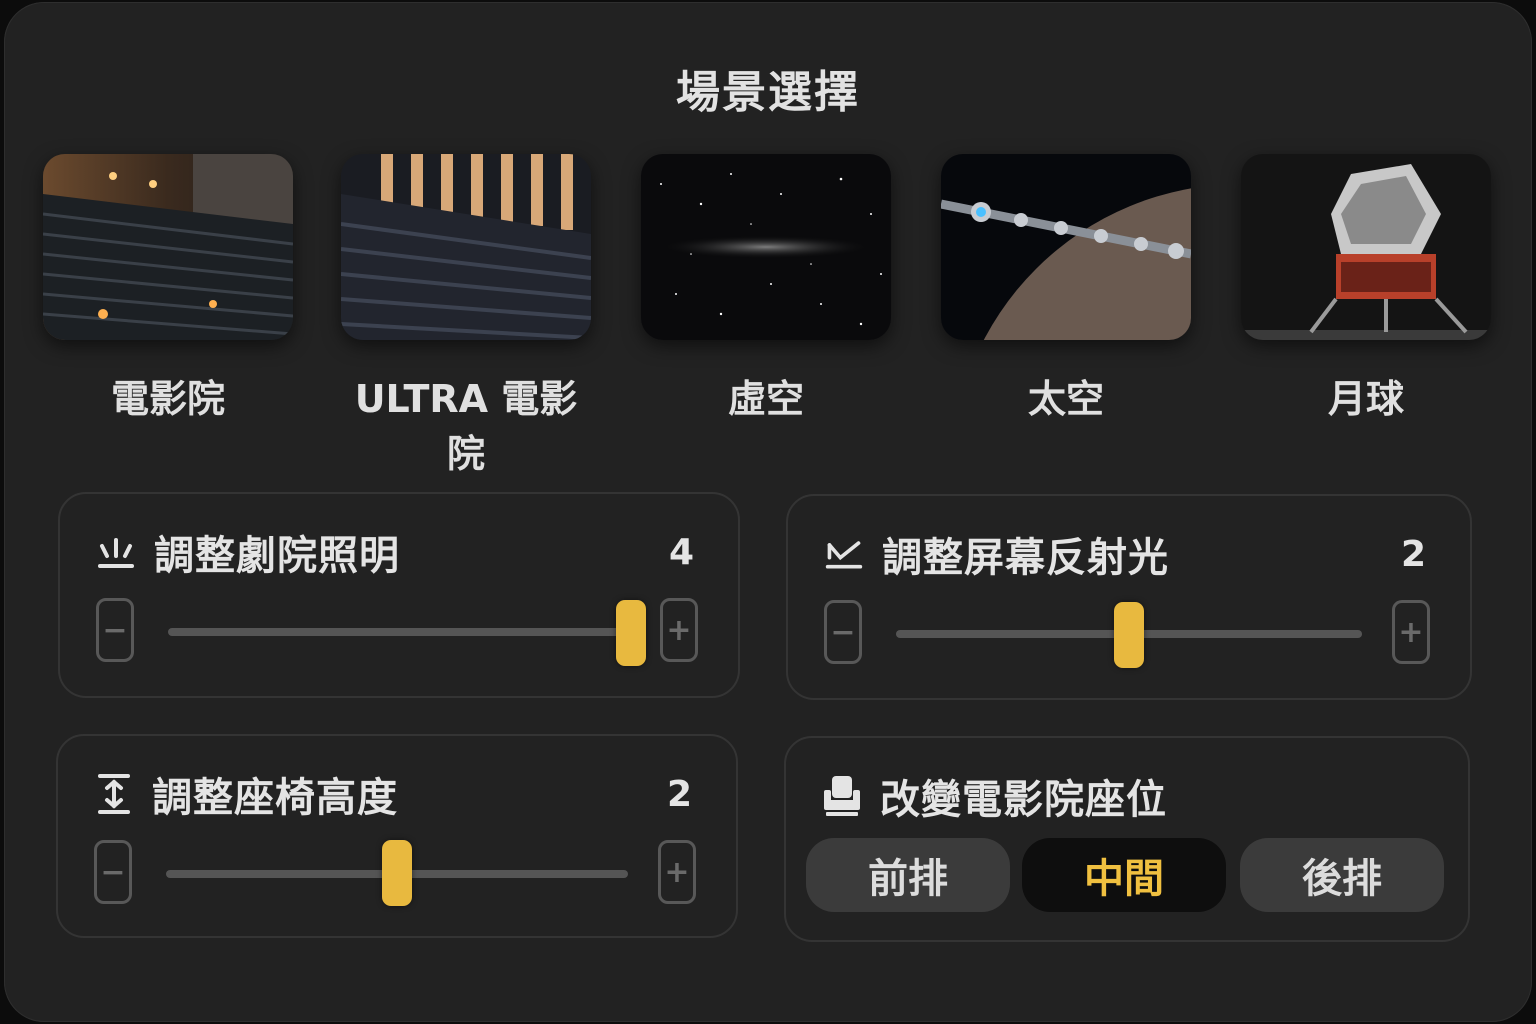 This screenshot has width=1536, height=1024. Describe the element at coordinates (908, 875) in the screenshot. I see `seat-option-front-button: 前排` at that location.